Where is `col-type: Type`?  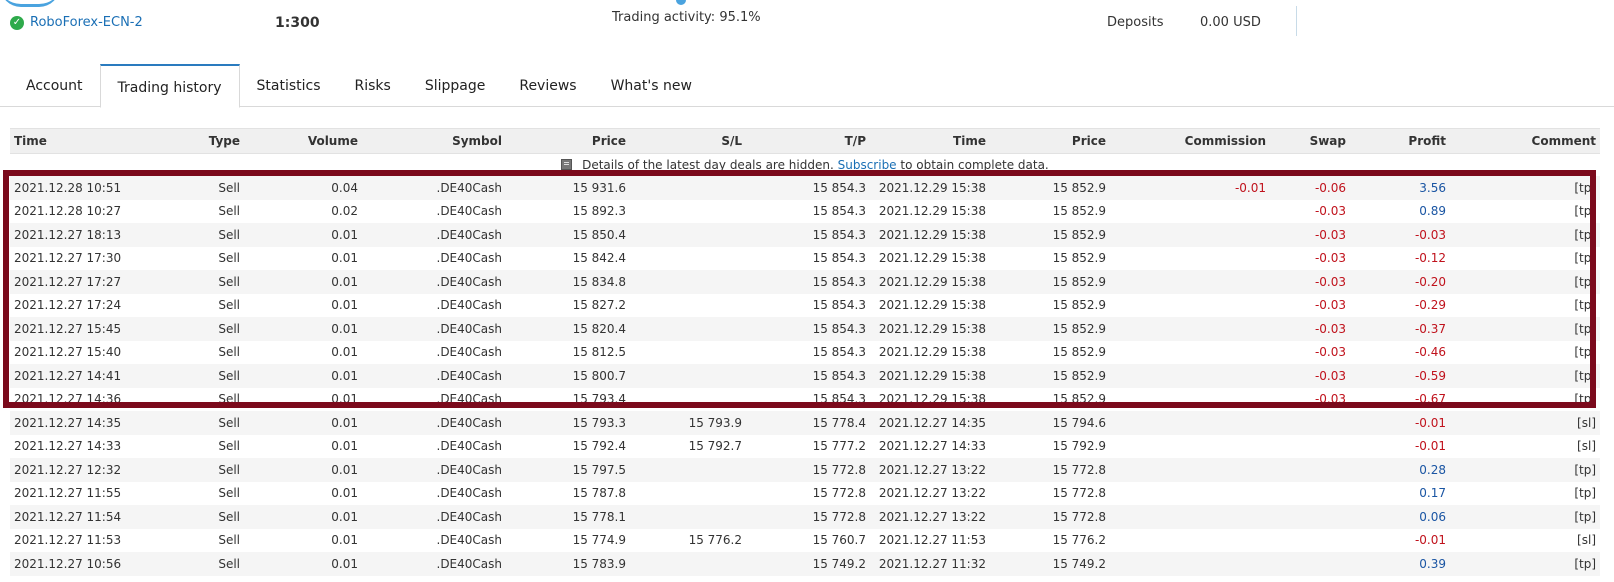
col-type: Type is located at coordinates (202, 141).